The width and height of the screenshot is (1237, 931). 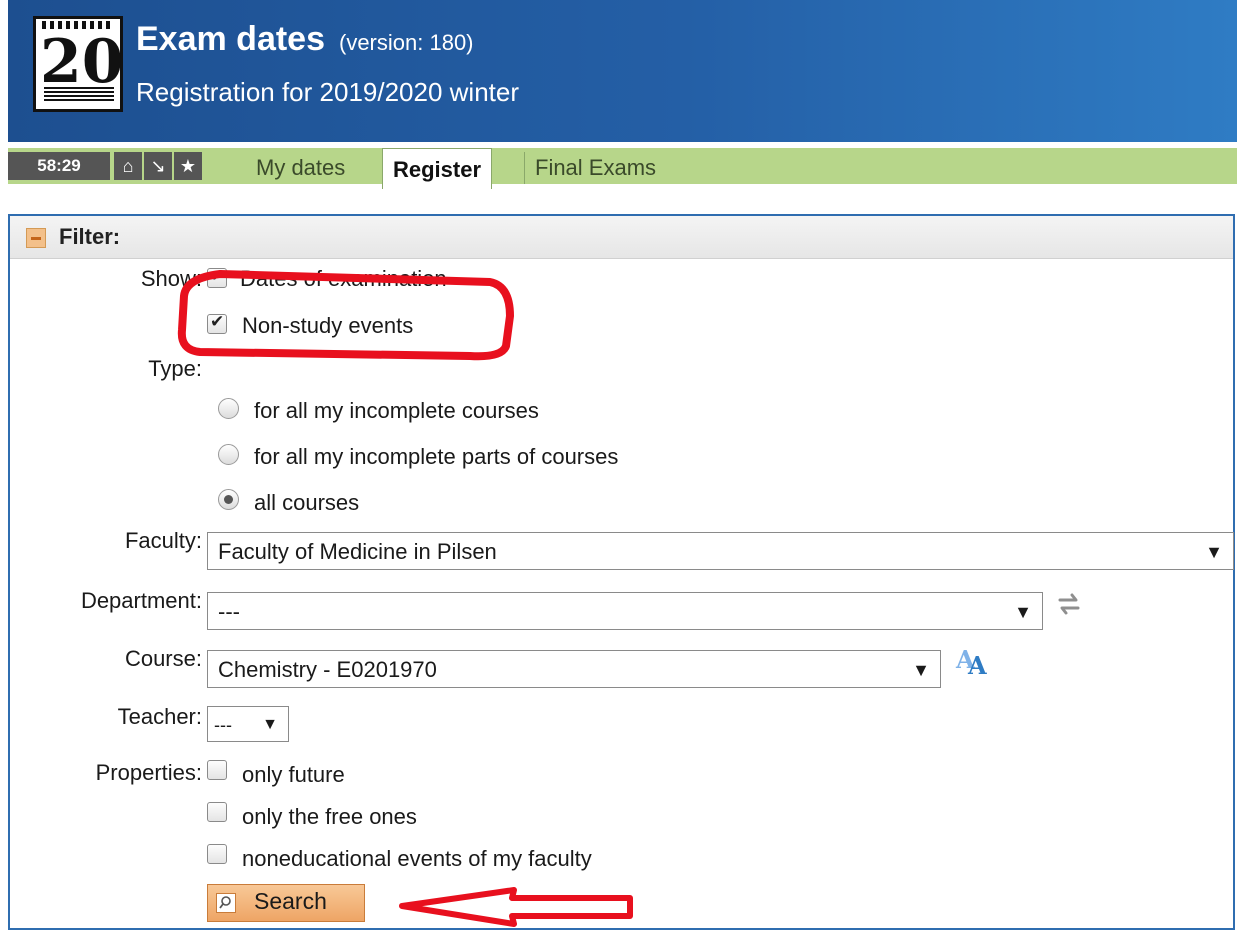 I want to click on noneducational-events-checkbox, so click(x=217, y=854).